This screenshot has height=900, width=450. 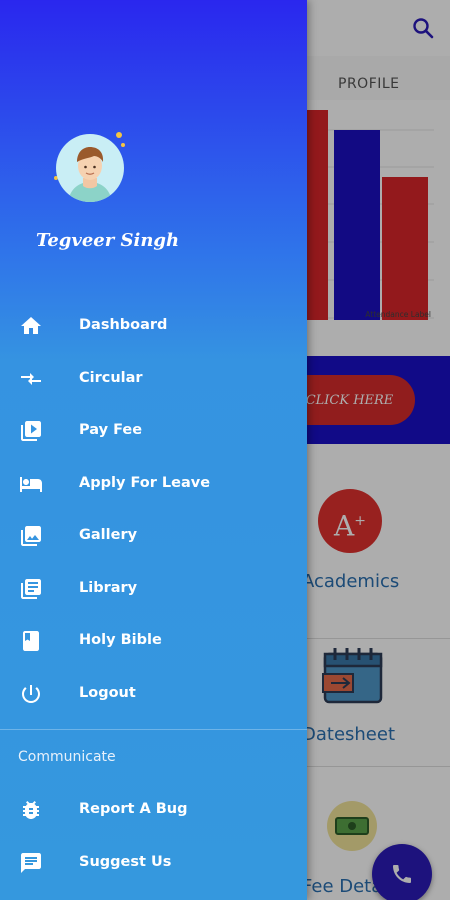 What do you see at coordinates (31, 693) in the screenshot?
I see `power-icon` at bounding box center [31, 693].